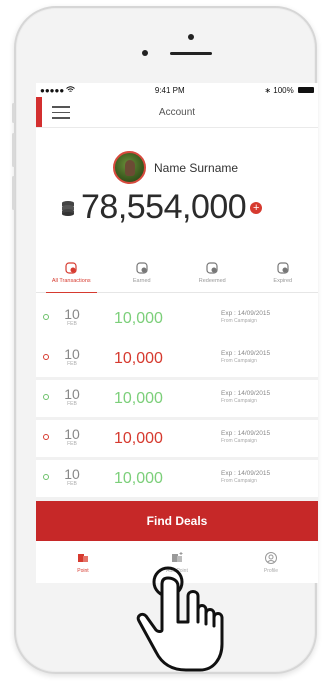 This screenshot has width=326, height=686. I want to click on tab-label: All Transactions, so click(71, 280).